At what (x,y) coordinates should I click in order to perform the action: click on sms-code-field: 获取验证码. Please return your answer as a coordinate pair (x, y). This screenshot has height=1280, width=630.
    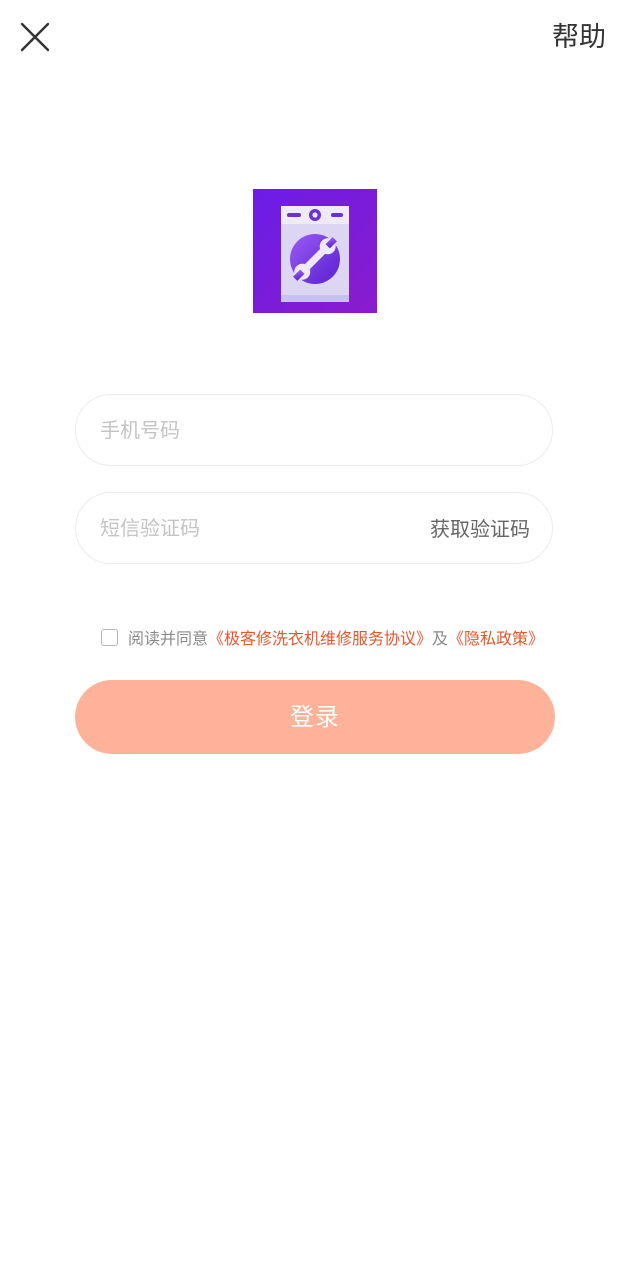
    Looking at the image, I should click on (314, 528).